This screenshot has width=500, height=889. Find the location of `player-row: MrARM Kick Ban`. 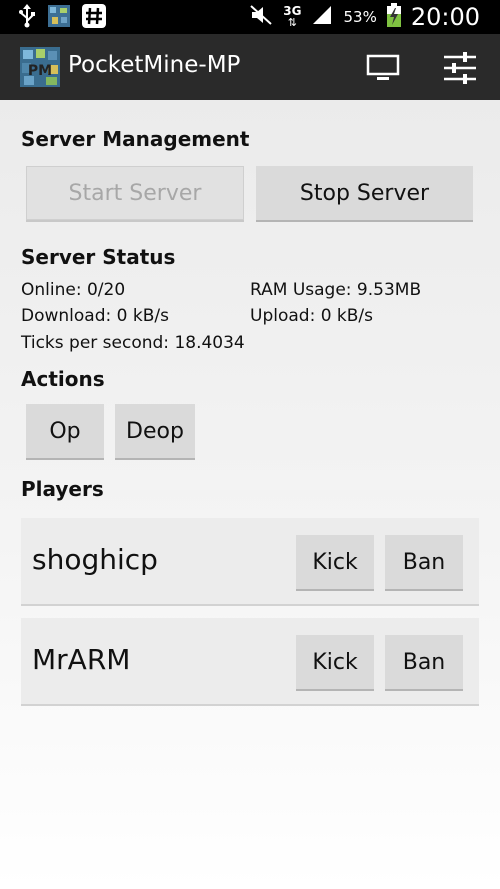

player-row: MrARM Kick Ban is located at coordinates (250, 662).